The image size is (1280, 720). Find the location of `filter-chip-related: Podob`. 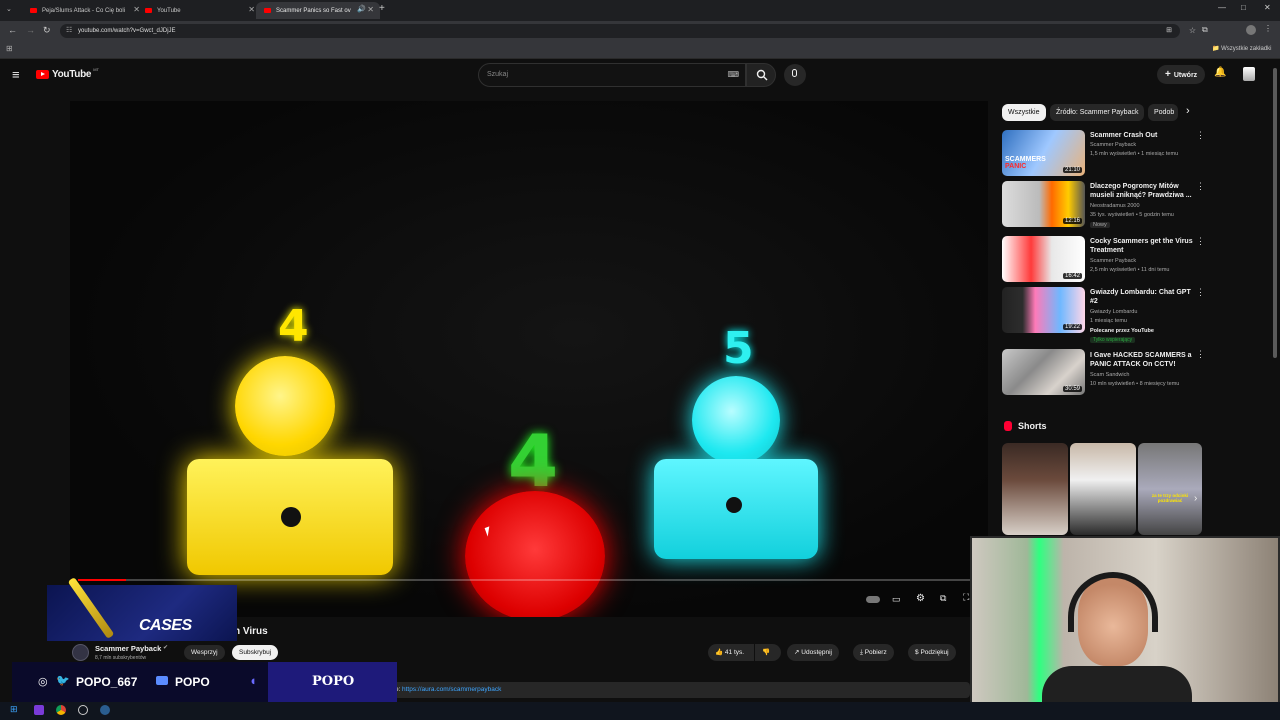

filter-chip-related: Podob is located at coordinates (1163, 112).